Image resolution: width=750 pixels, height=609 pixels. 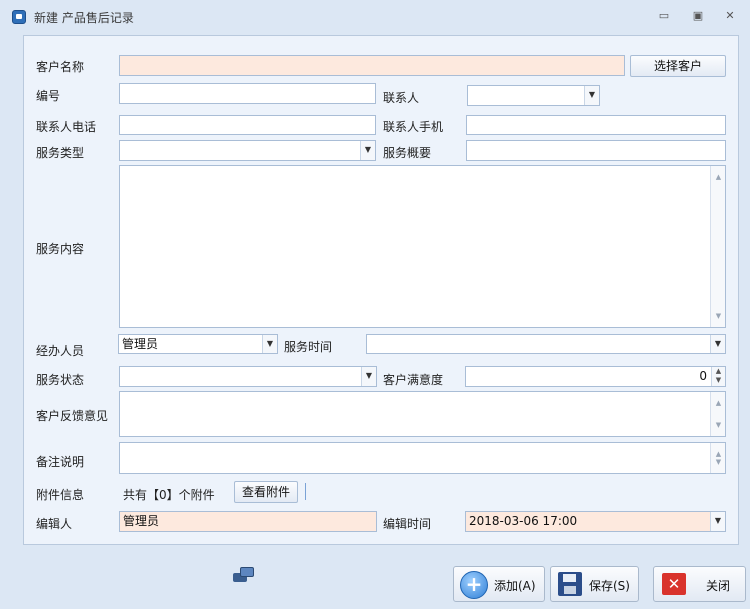 I want to click on floppy-disk-icon, so click(x=570, y=584).